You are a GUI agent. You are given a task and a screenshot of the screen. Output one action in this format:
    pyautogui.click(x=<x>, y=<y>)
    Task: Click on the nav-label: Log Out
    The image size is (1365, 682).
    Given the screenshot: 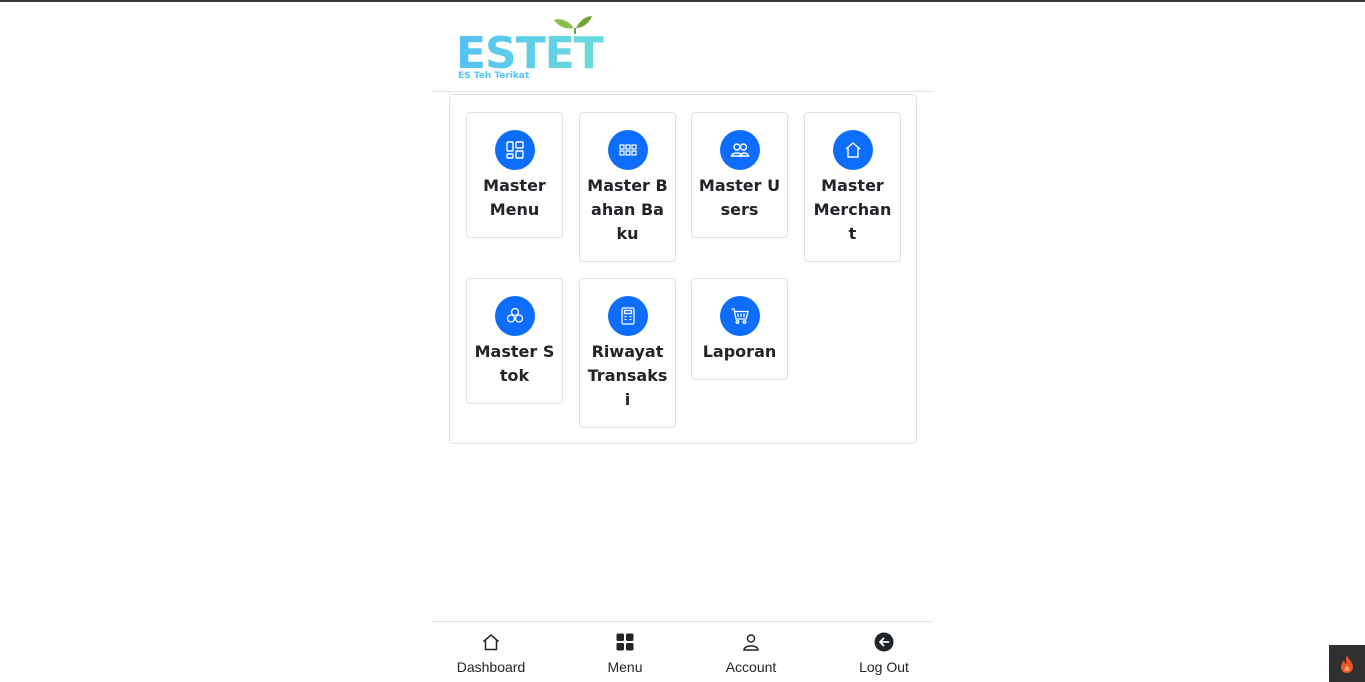 What is the action you would take?
    pyautogui.click(x=884, y=667)
    